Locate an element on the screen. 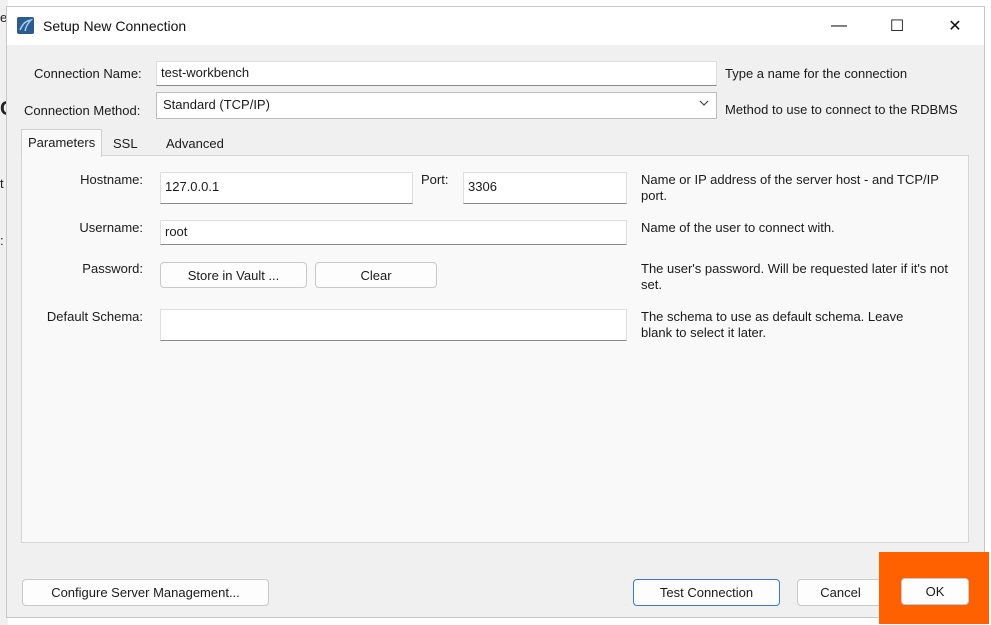 Image resolution: width=991 pixels, height=625 pixels. connection-method-select: Standard (TCP/IP) is located at coordinates (436, 105).